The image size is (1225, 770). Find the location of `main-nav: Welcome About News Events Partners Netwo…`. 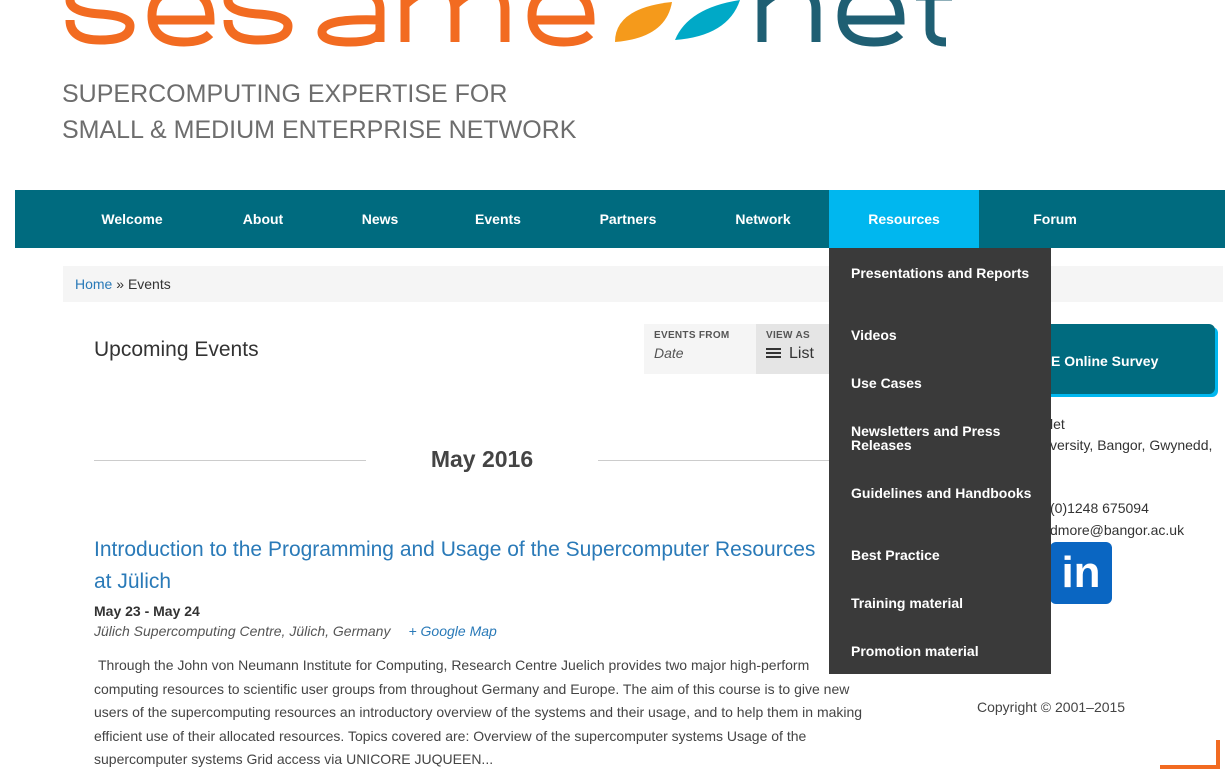

main-nav: Welcome About News Events Partners Netwo… is located at coordinates (620, 219).